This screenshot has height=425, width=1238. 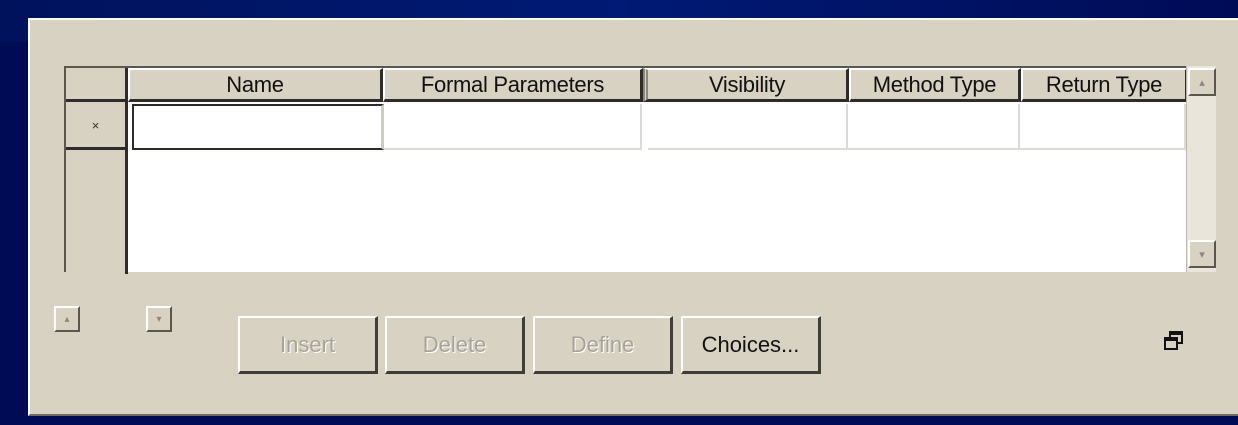 I want to click on delete-button-label: Delete, so click(x=454, y=344).